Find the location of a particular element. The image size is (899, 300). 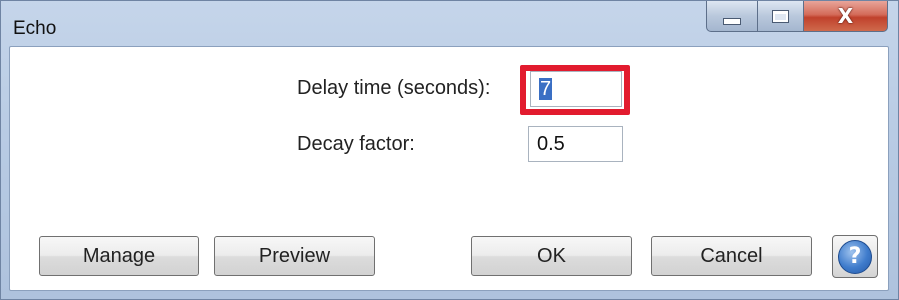

delay-time-value: 7 is located at coordinates (546, 89).